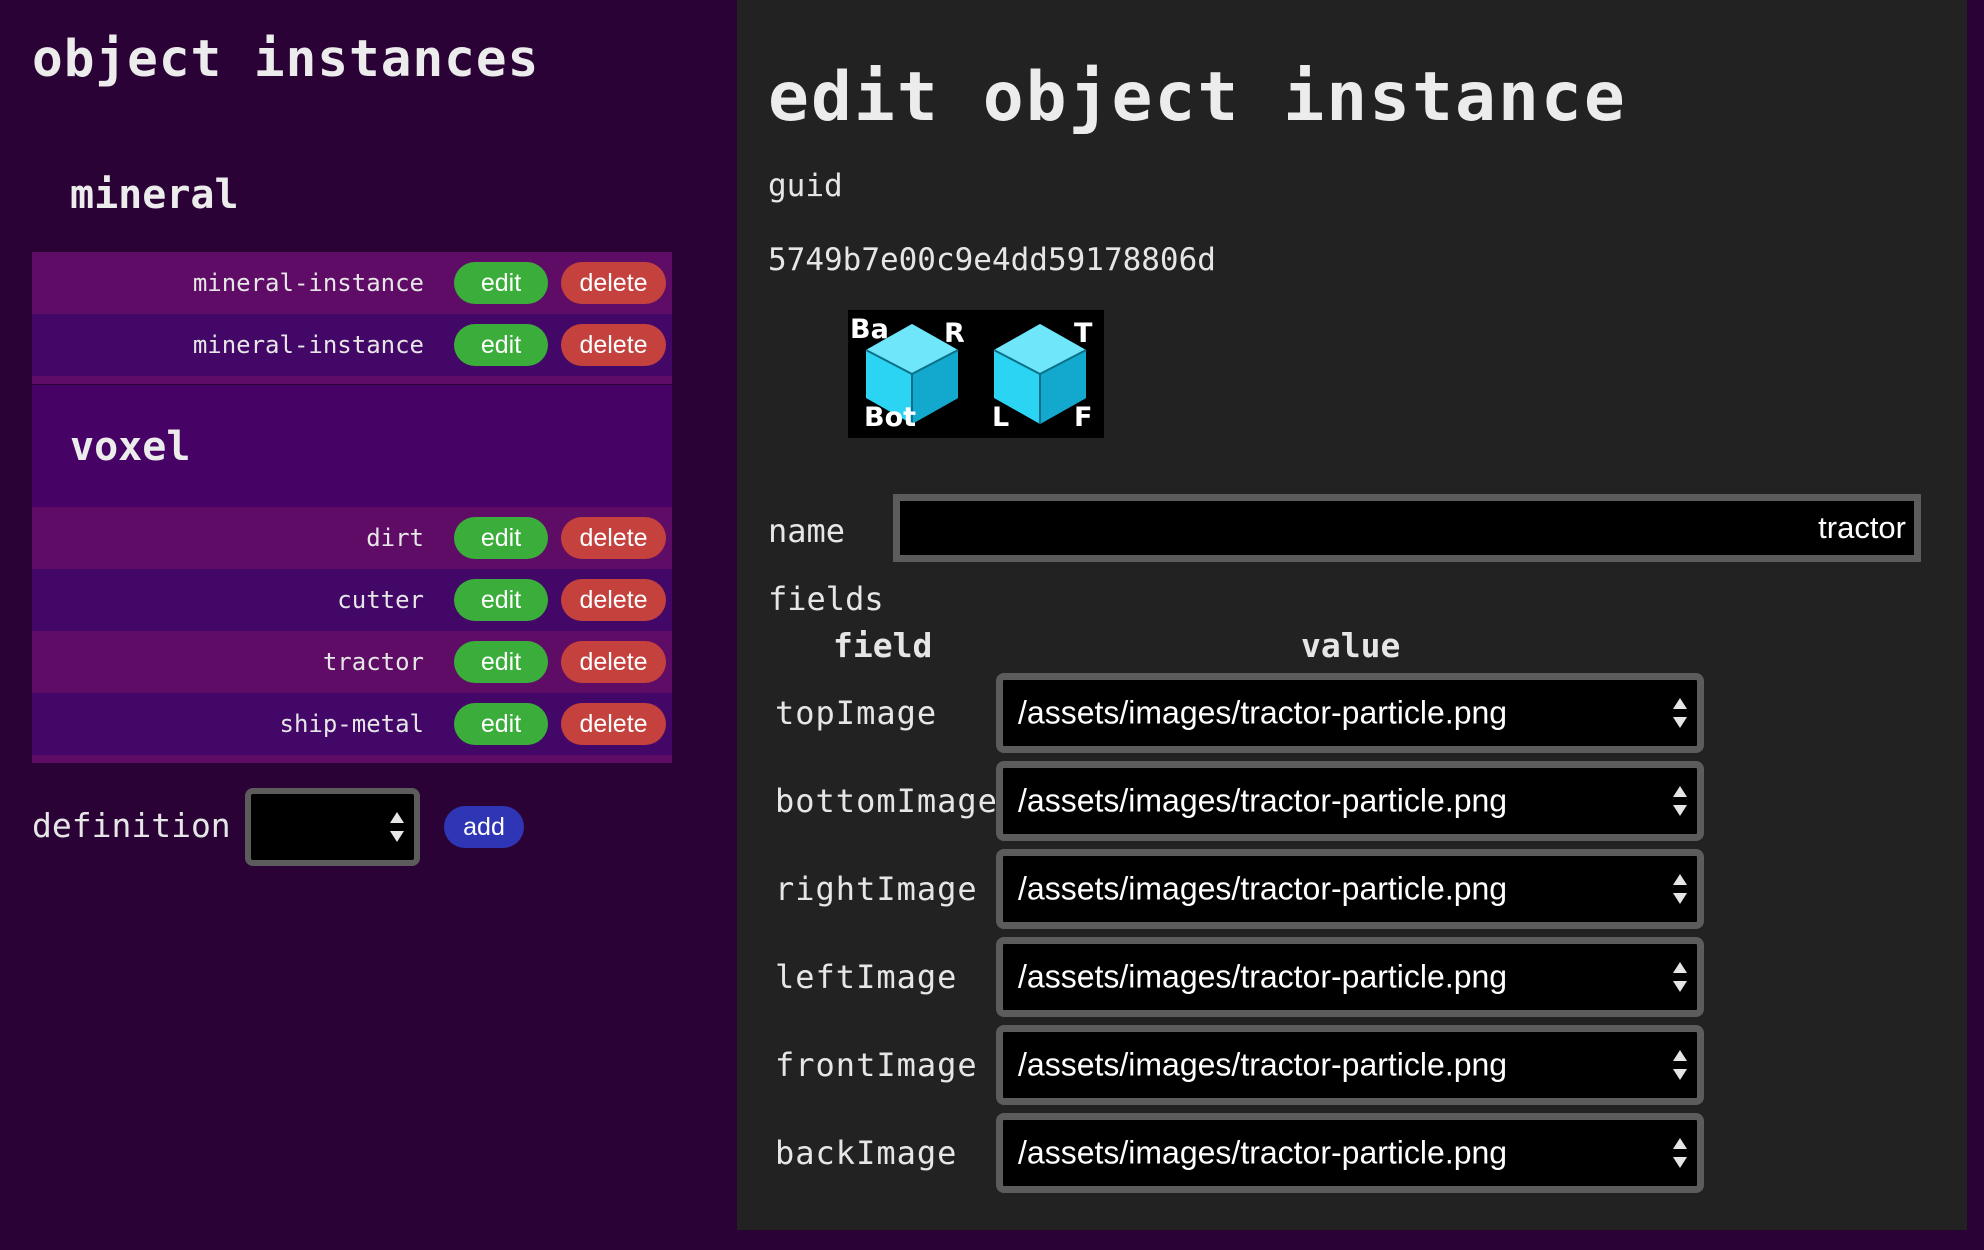  I want to click on field-name: bottomImage, so click(886, 801).